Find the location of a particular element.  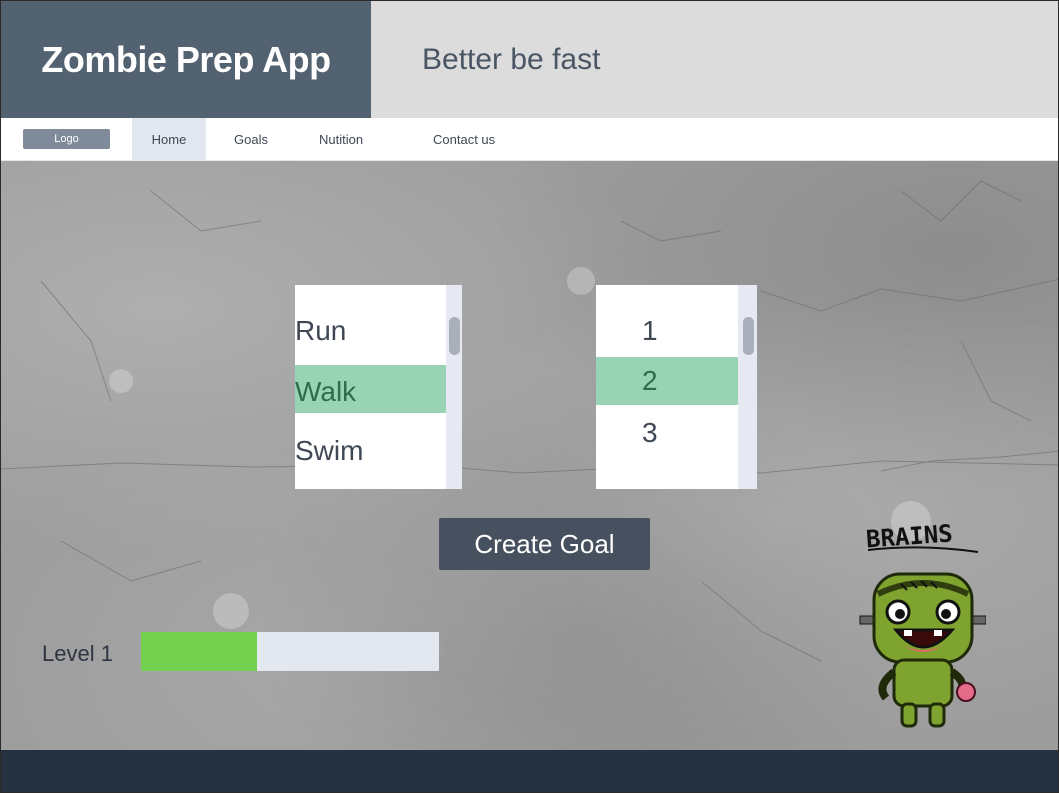

app-title: Zombie Prep App is located at coordinates (186, 59).